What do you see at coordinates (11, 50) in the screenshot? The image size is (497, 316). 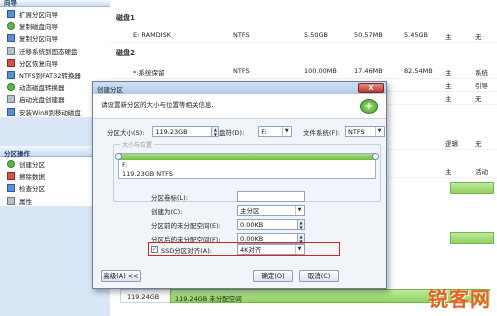 I see `migrate-icon` at bounding box center [11, 50].